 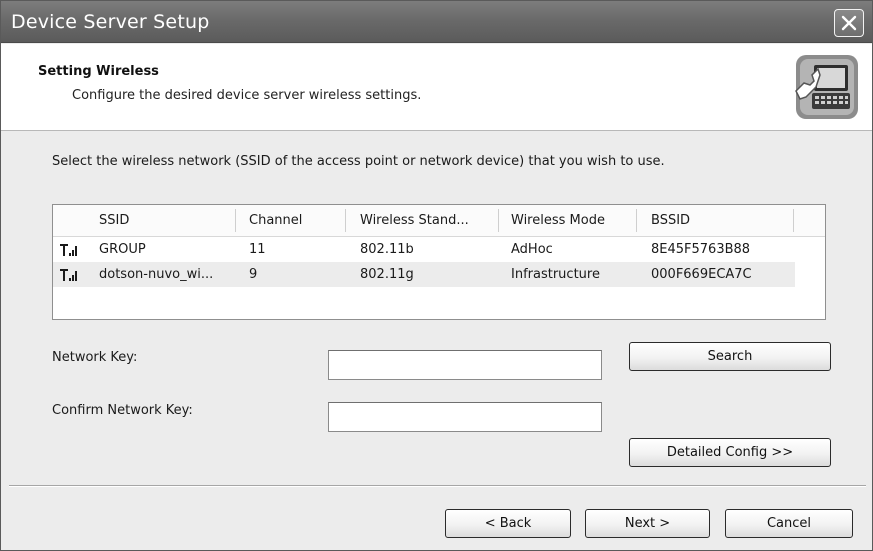 I want to click on detailed-config-button: Detailed Config >>, so click(x=730, y=452).